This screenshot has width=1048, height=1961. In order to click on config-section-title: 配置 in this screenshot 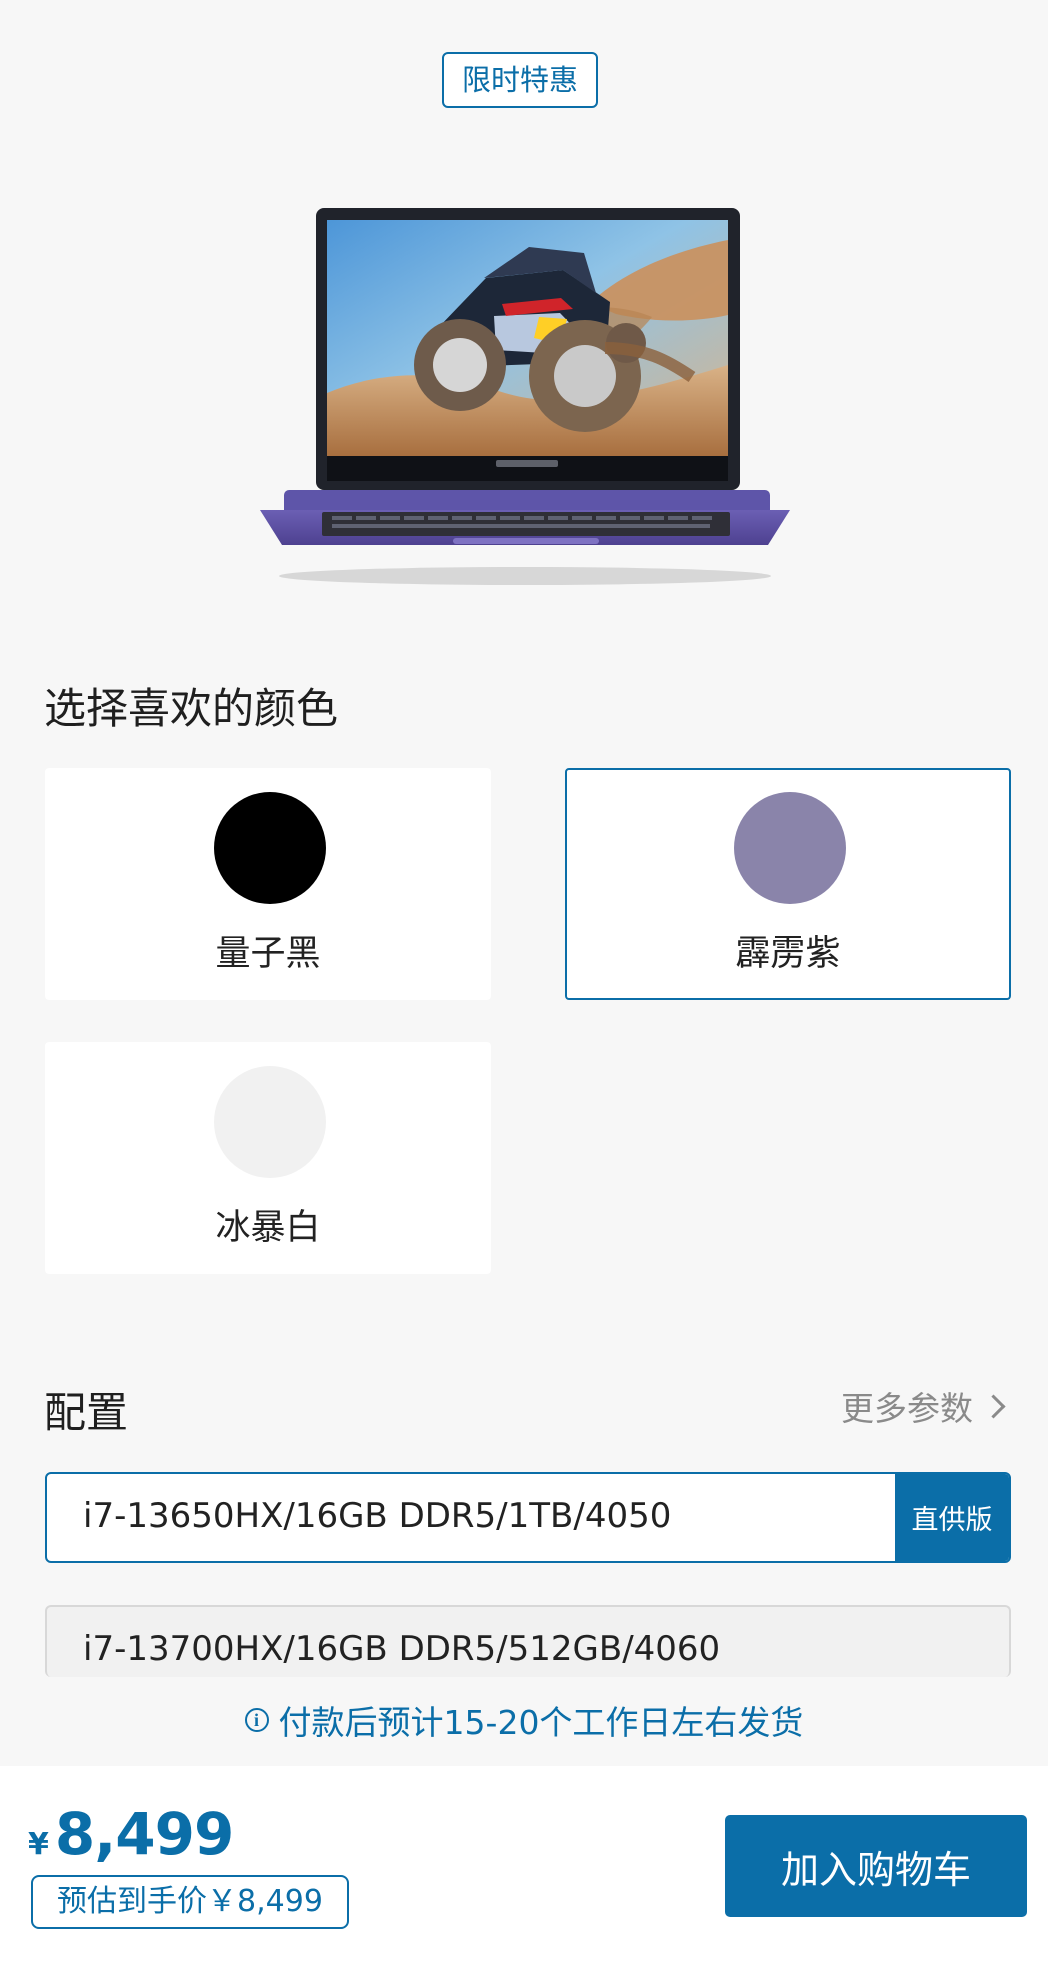, I will do `click(86, 1412)`.